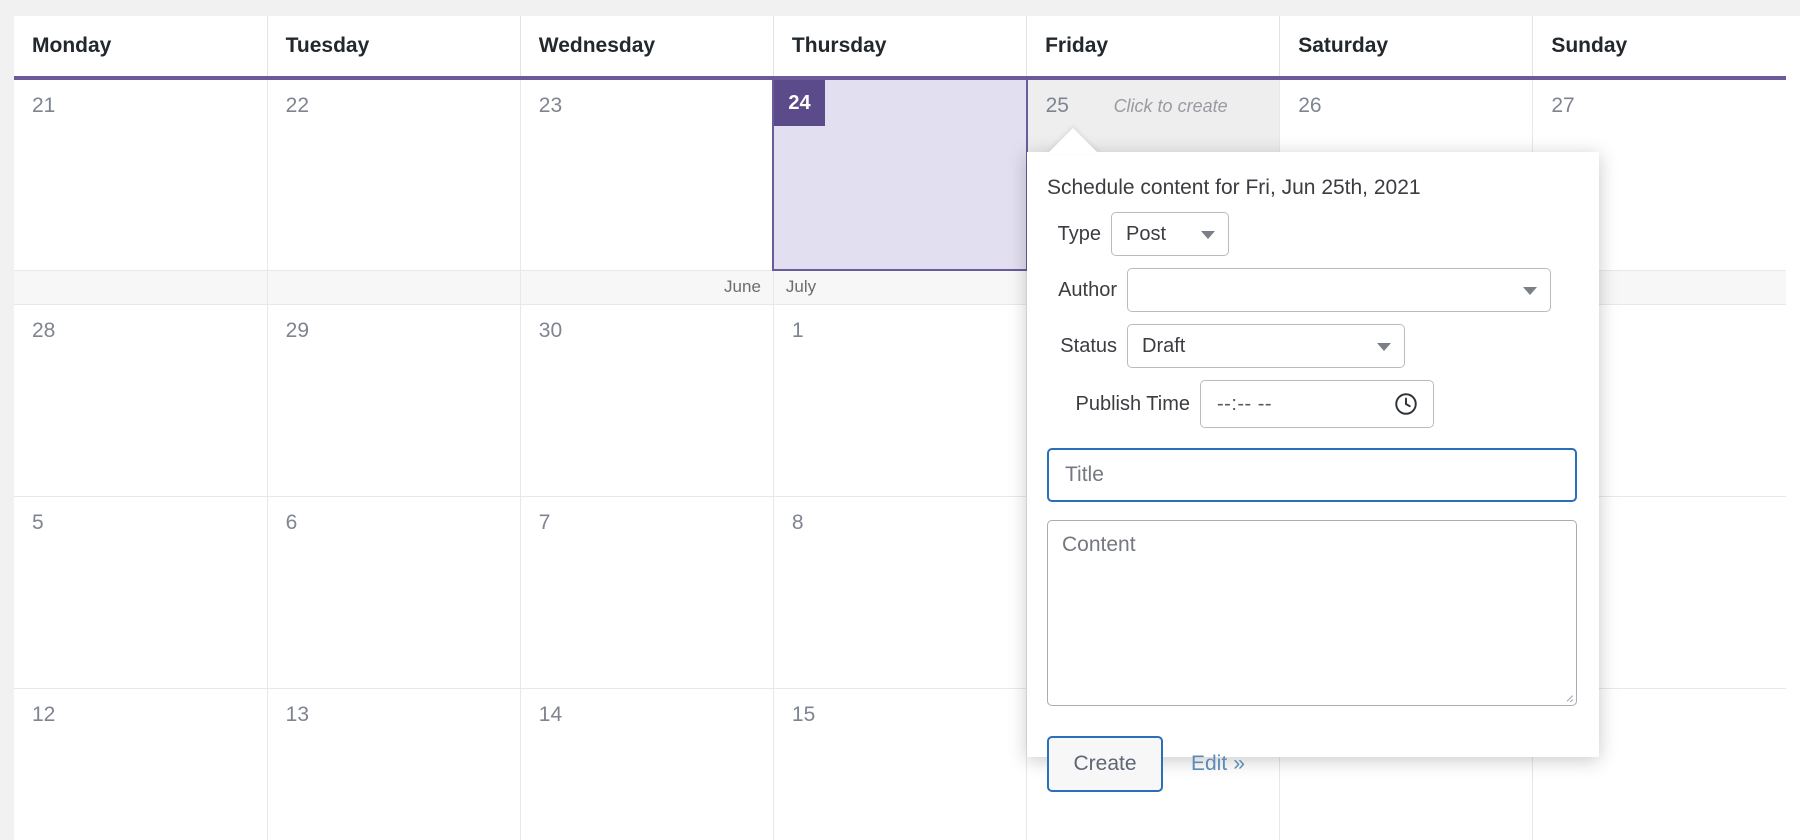  What do you see at coordinates (550, 330) in the screenshot?
I see `day-number: 30` at bounding box center [550, 330].